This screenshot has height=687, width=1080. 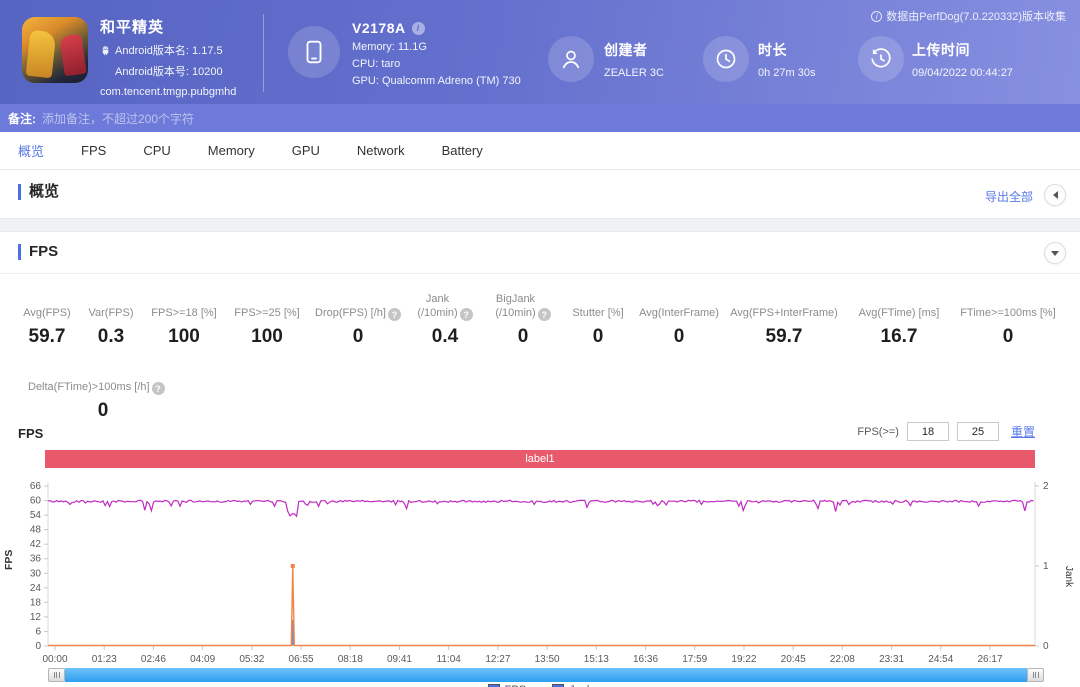 I want to click on device-memory: Memory: 11.1G, so click(x=389, y=47).